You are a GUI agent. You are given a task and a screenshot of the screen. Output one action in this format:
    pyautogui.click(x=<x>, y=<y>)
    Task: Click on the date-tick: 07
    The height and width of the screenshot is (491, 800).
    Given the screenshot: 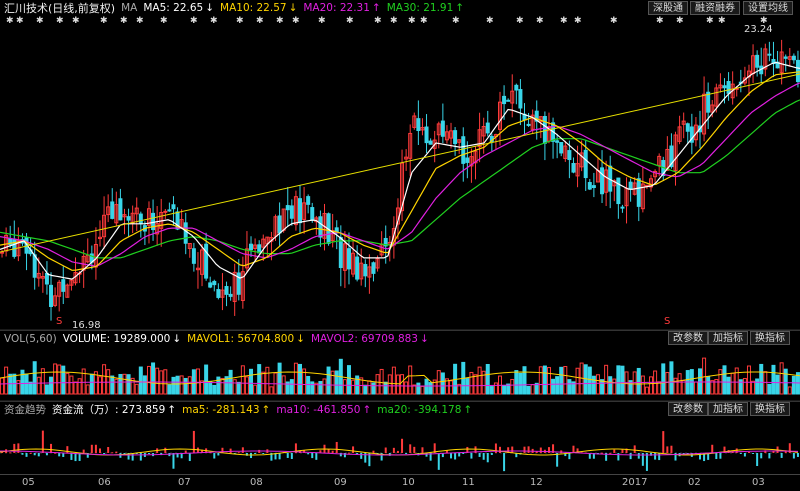 What is the action you would take?
    pyautogui.click(x=184, y=482)
    